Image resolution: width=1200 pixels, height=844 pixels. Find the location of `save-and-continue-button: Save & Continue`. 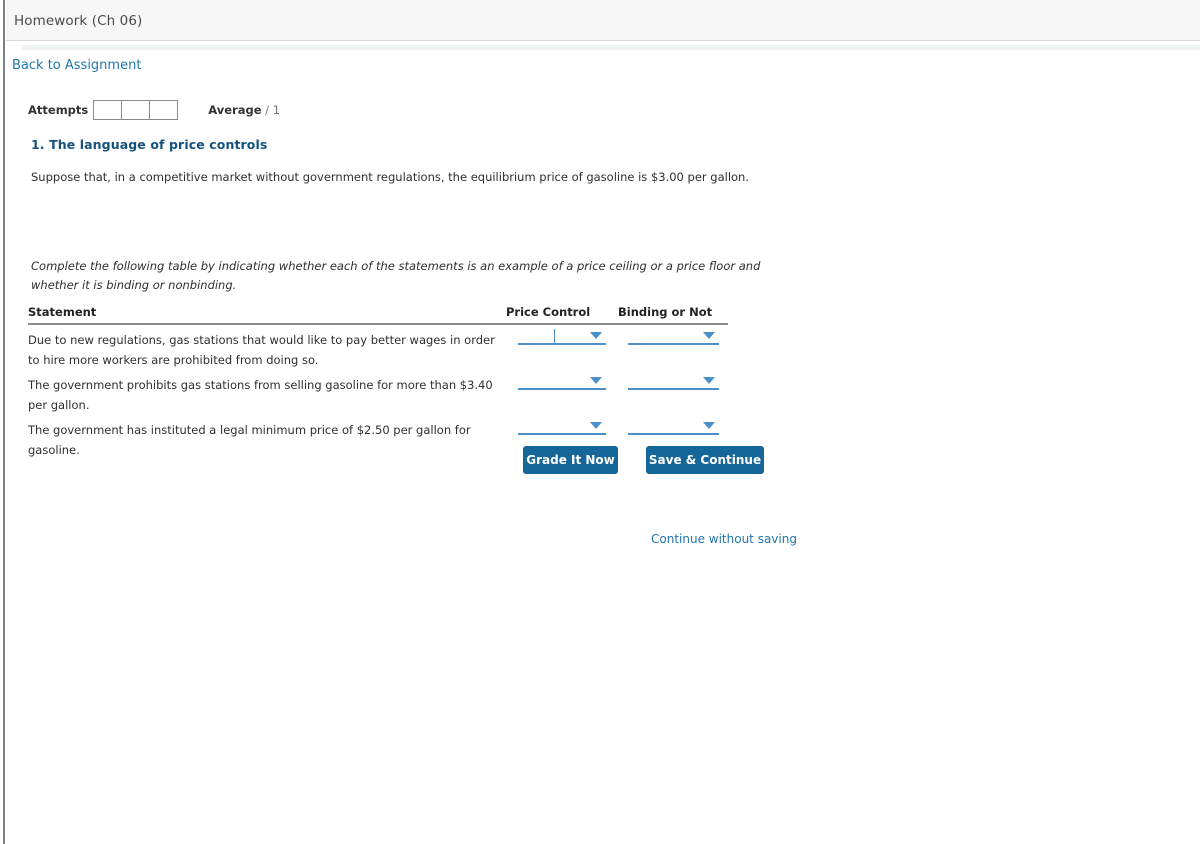

save-and-continue-button: Save & Continue is located at coordinates (705, 460).